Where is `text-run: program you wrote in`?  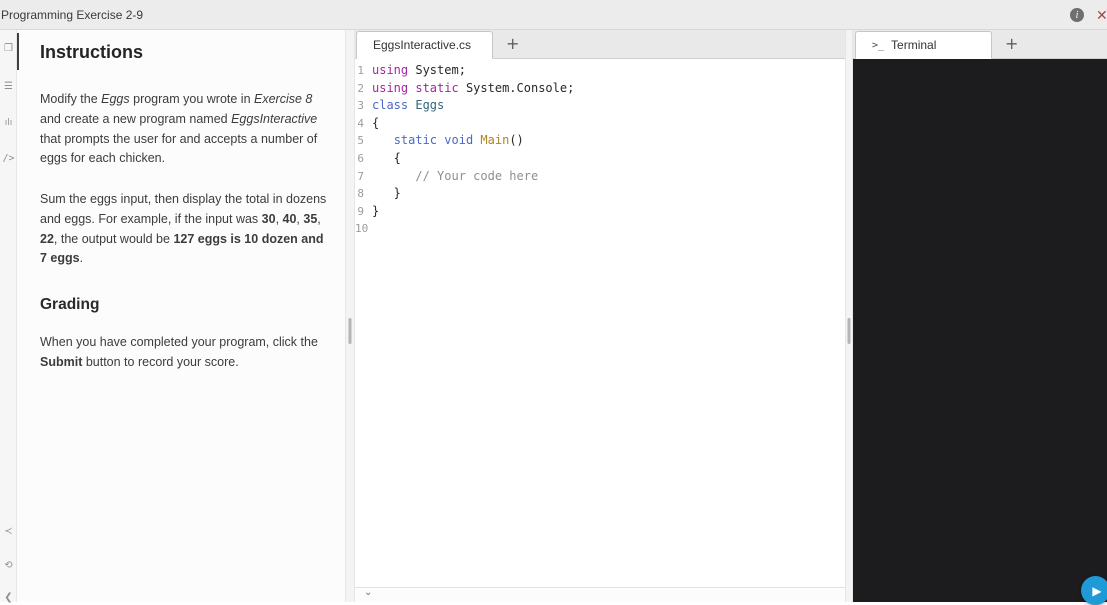
text-run: program you wrote in is located at coordinates (191, 99).